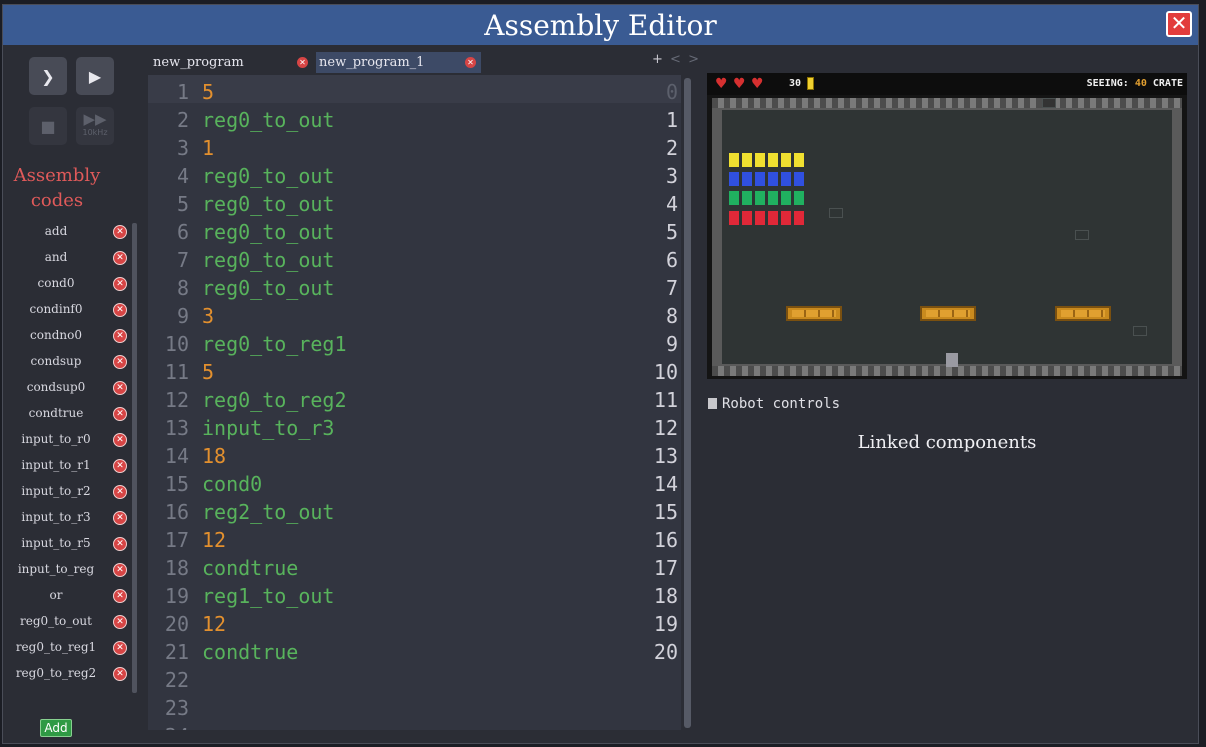 The height and width of the screenshot is (747, 1206). I want to click on code-item: input_to_r2 ✕, so click(67, 492).